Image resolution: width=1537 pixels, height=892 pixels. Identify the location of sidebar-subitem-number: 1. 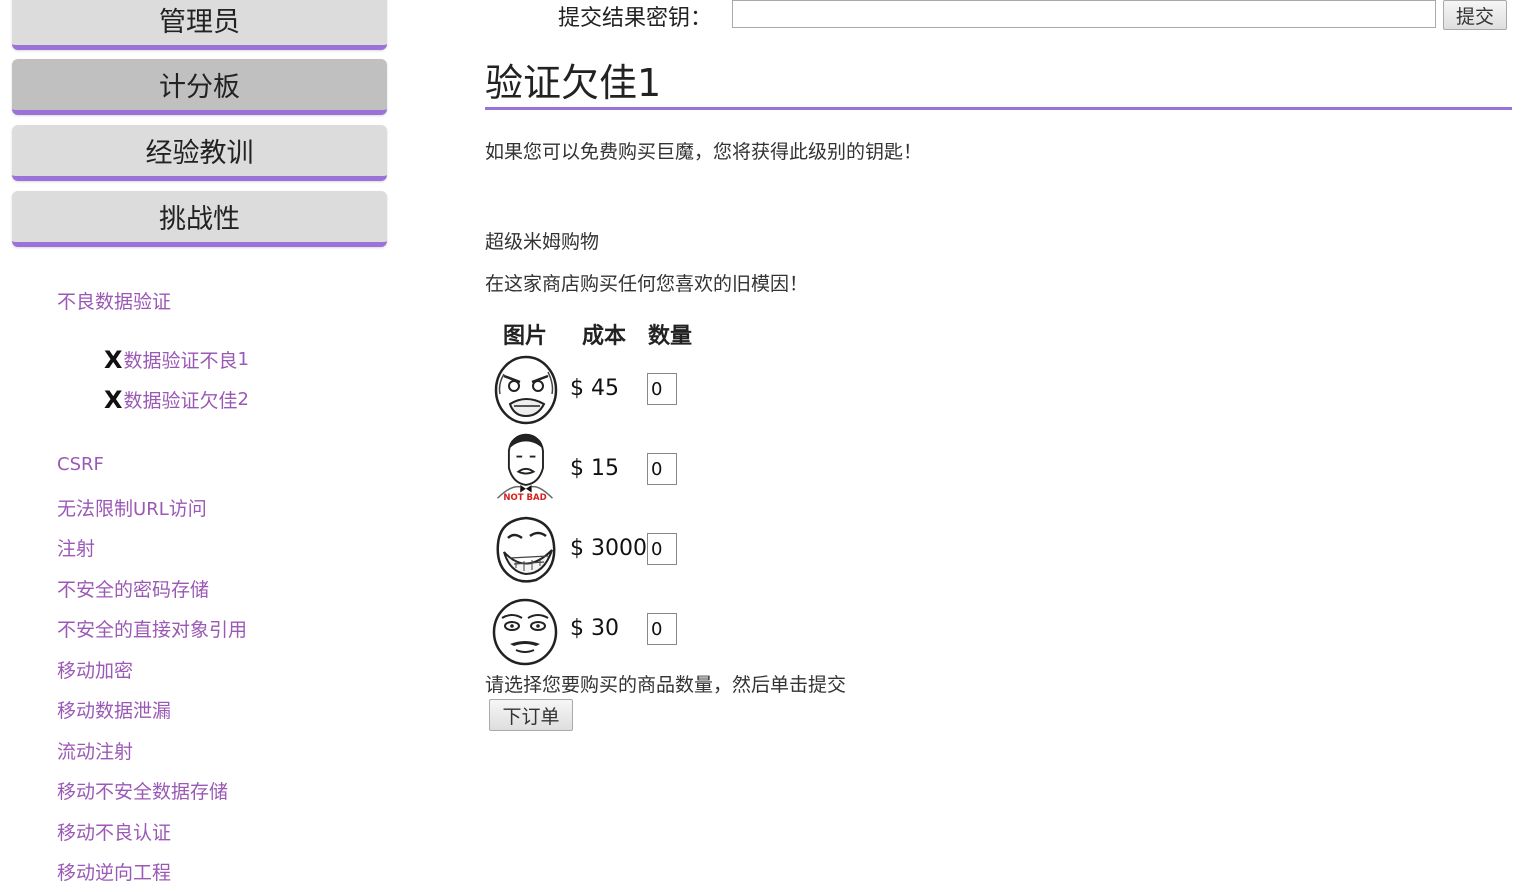
(243, 359).